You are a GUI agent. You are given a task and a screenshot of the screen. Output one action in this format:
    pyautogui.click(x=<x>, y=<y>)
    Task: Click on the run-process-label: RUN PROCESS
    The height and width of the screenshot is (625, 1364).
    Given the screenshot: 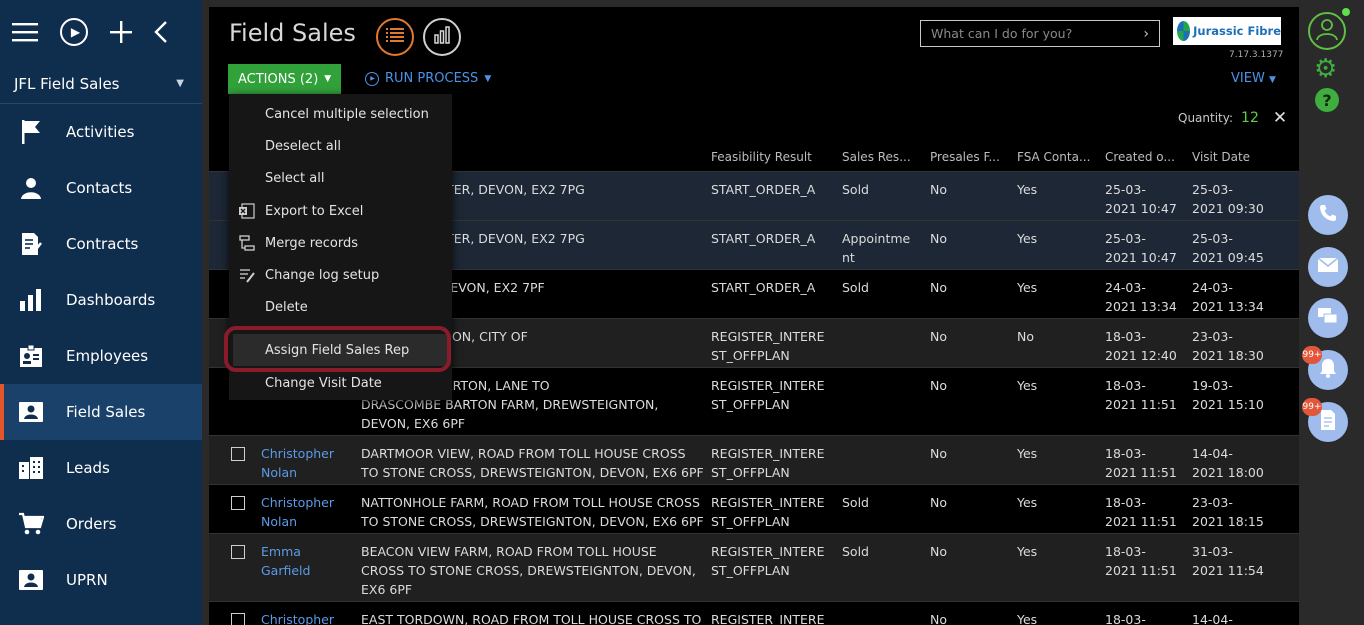 What is the action you would take?
    pyautogui.click(x=432, y=78)
    